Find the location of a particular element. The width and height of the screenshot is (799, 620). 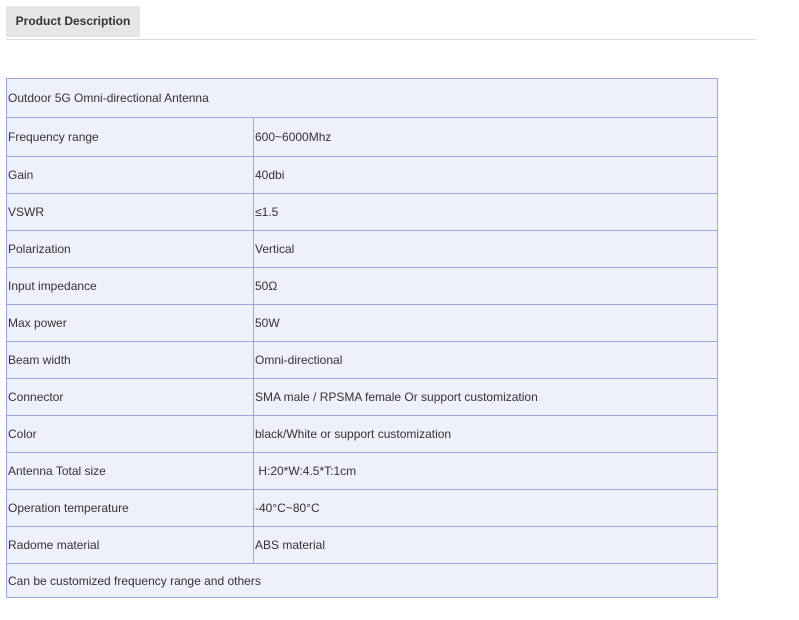

spec-label: Max power is located at coordinates (130, 323).